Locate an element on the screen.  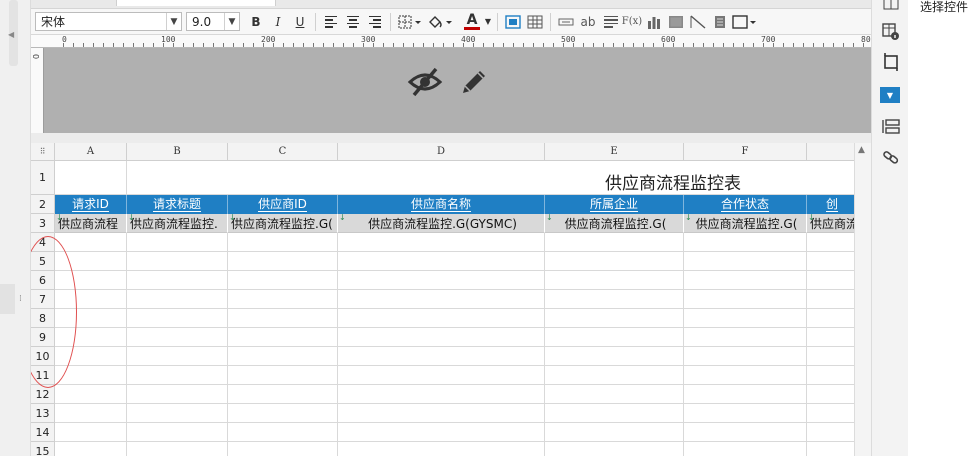
paragraph-button is located at coordinates (610, 22).